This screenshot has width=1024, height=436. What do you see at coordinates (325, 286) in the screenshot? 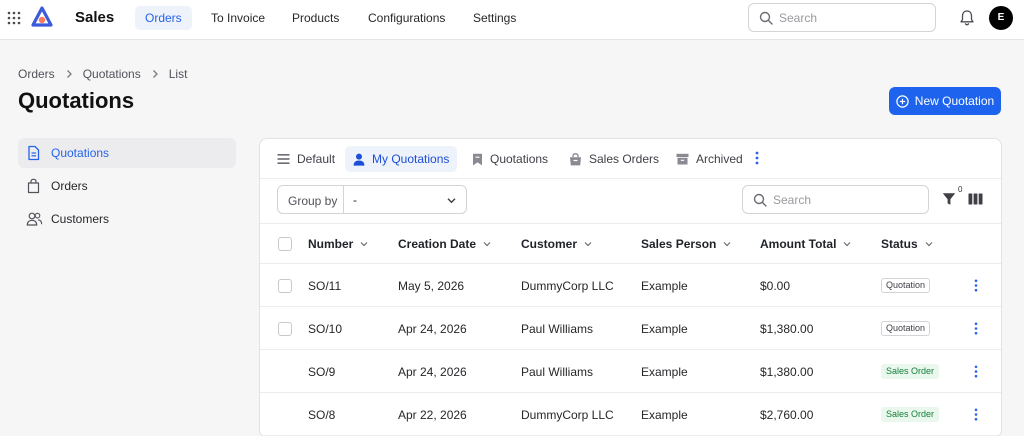
I see `cell-number: SO/11` at bounding box center [325, 286].